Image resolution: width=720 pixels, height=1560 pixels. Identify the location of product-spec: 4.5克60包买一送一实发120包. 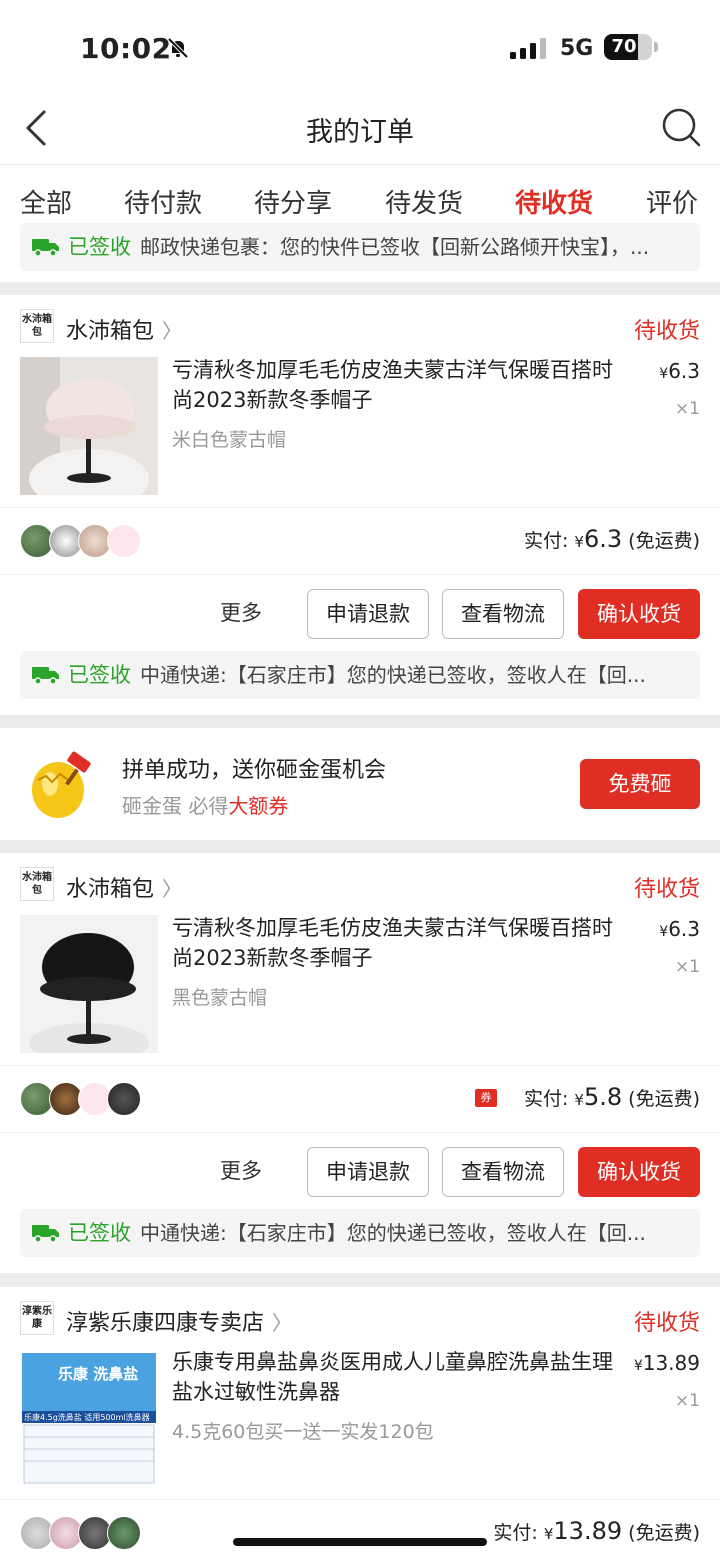
(303, 1432).